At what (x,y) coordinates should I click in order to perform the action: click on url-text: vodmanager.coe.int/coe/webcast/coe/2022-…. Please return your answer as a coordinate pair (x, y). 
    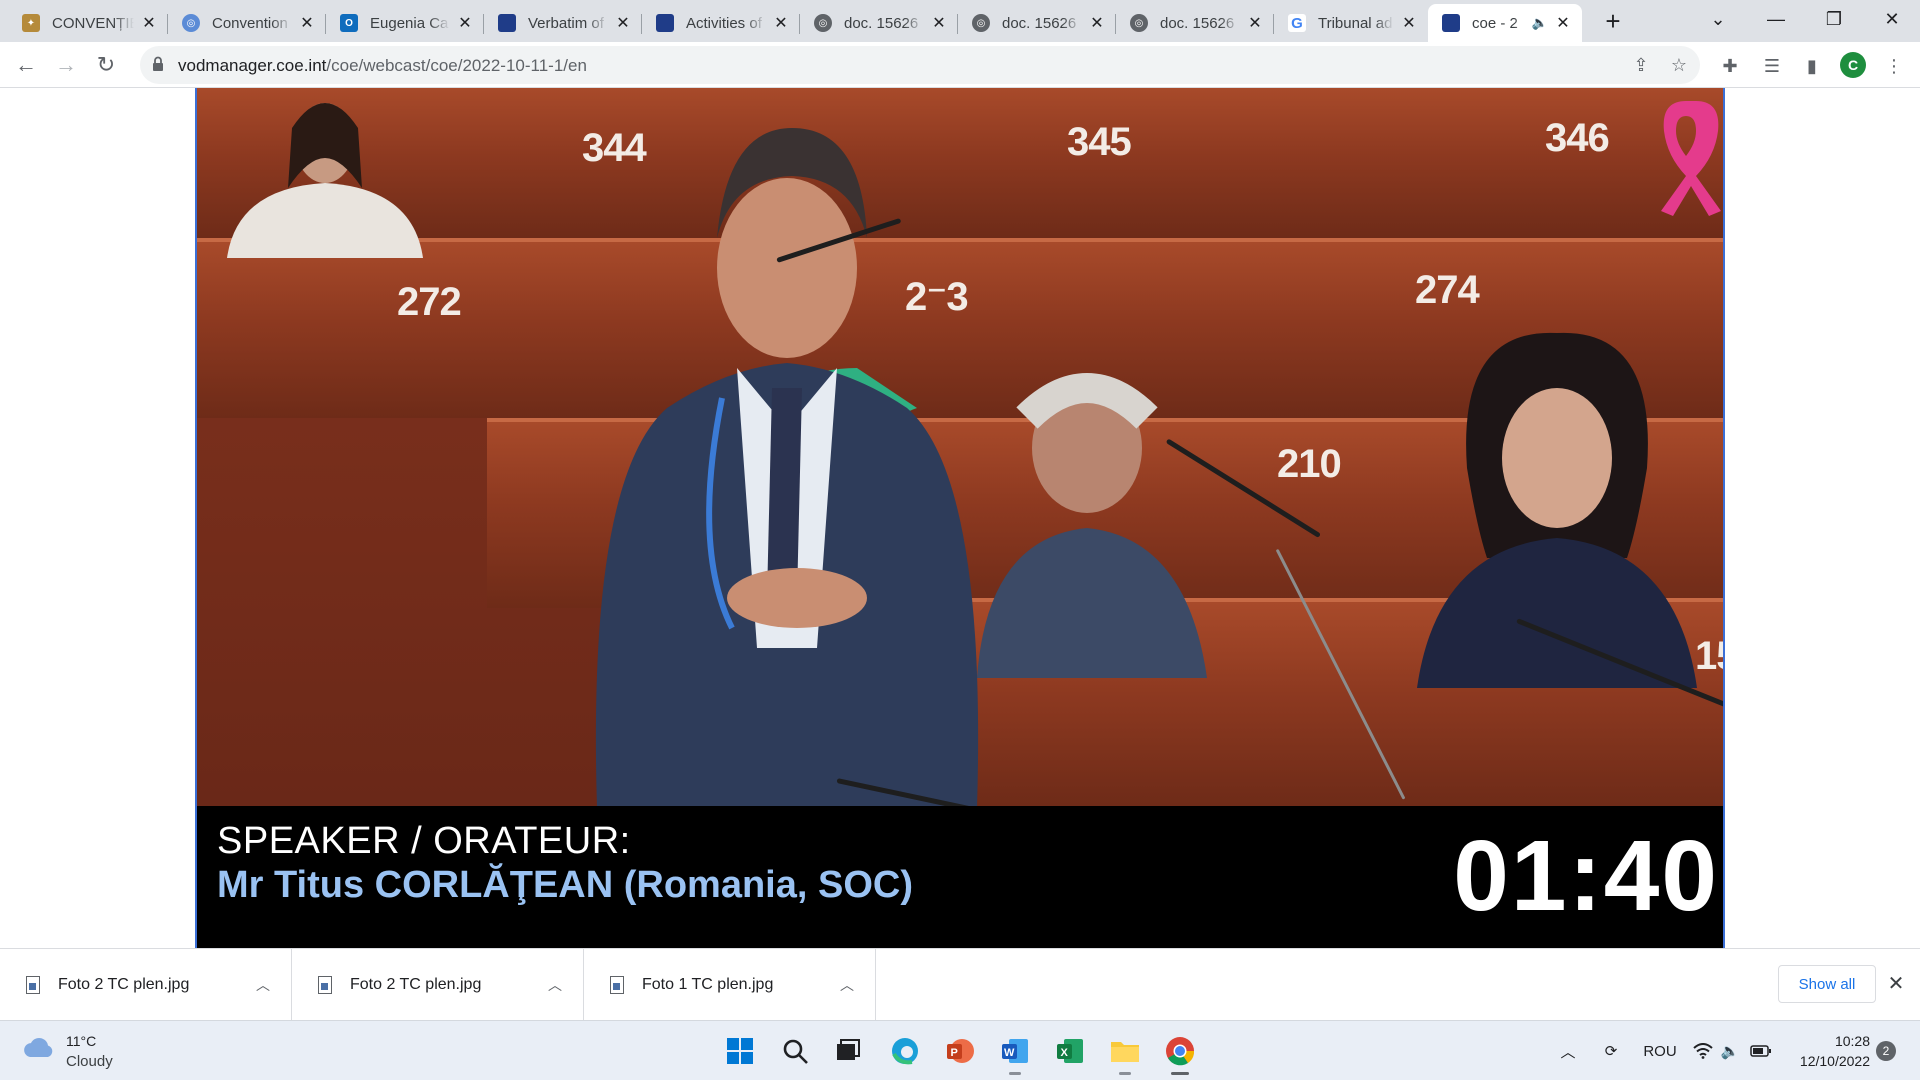
    Looking at the image, I should click on (382, 66).